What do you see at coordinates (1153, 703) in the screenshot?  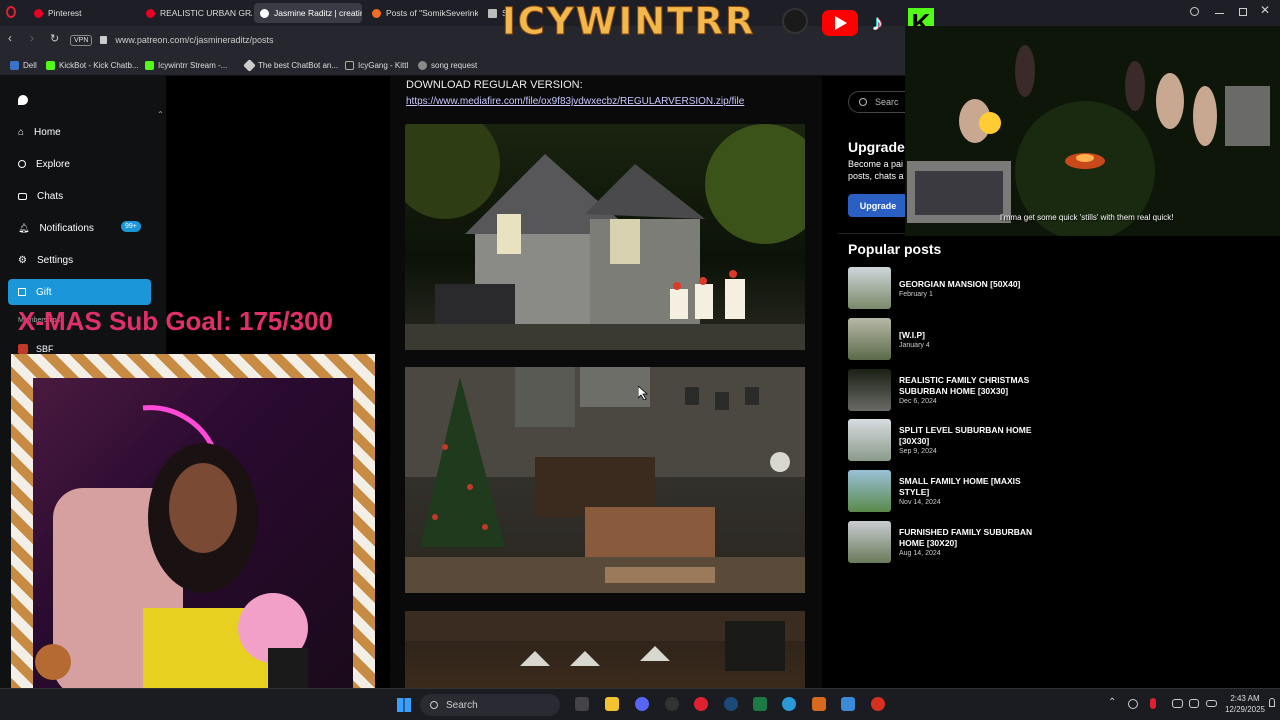 I see `microphone-icon` at bounding box center [1153, 703].